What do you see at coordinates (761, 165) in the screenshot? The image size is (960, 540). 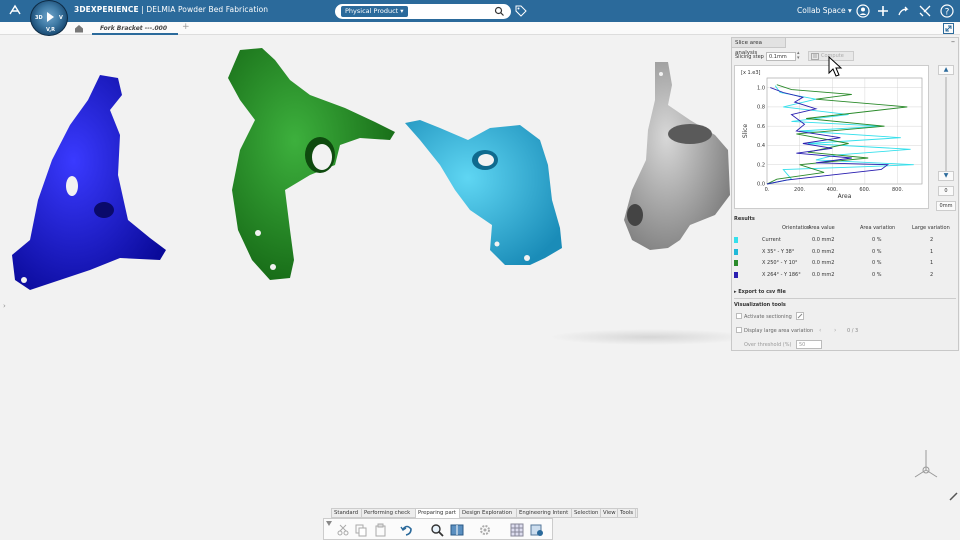 I see `y-tick-label: 0.2` at bounding box center [761, 165].